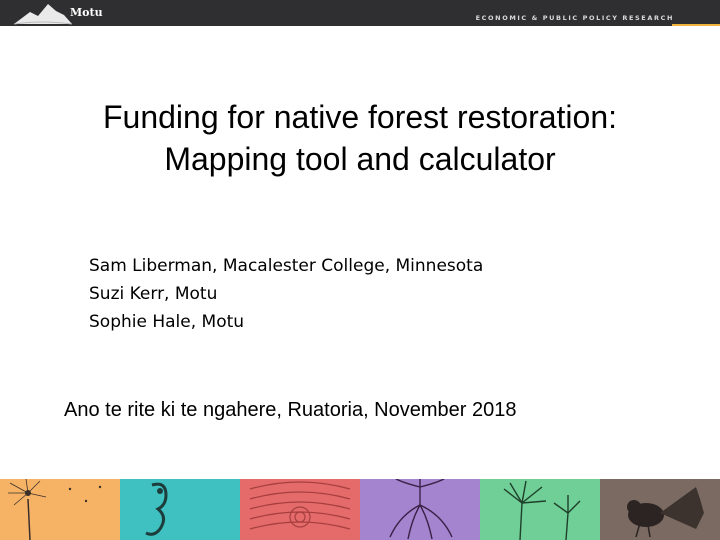 This screenshot has height=540, width=720. What do you see at coordinates (167, 322) in the screenshot?
I see `author-3: Sophie Hale, Motu` at bounding box center [167, 322].